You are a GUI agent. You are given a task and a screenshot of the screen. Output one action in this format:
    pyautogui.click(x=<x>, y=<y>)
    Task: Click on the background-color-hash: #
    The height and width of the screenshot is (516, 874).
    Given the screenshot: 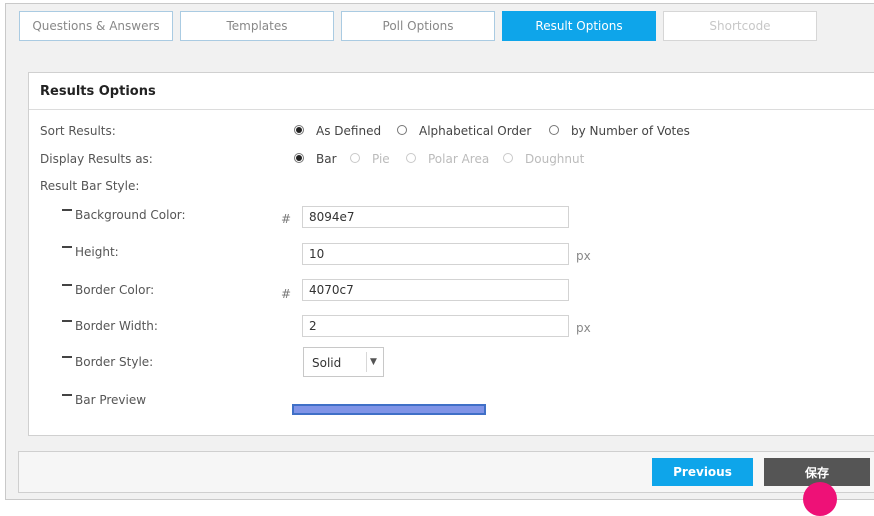 What is the action you would take?
    pyautogui.click(x=286, y=219)
    